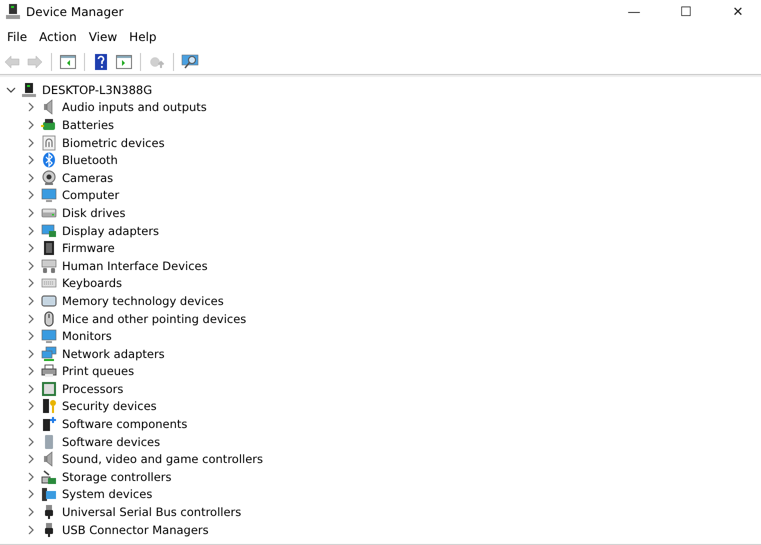  What do you see at coordinates (49, 388) in the screenshot?
I see `processor-icon` at bounding box center [49, 388].